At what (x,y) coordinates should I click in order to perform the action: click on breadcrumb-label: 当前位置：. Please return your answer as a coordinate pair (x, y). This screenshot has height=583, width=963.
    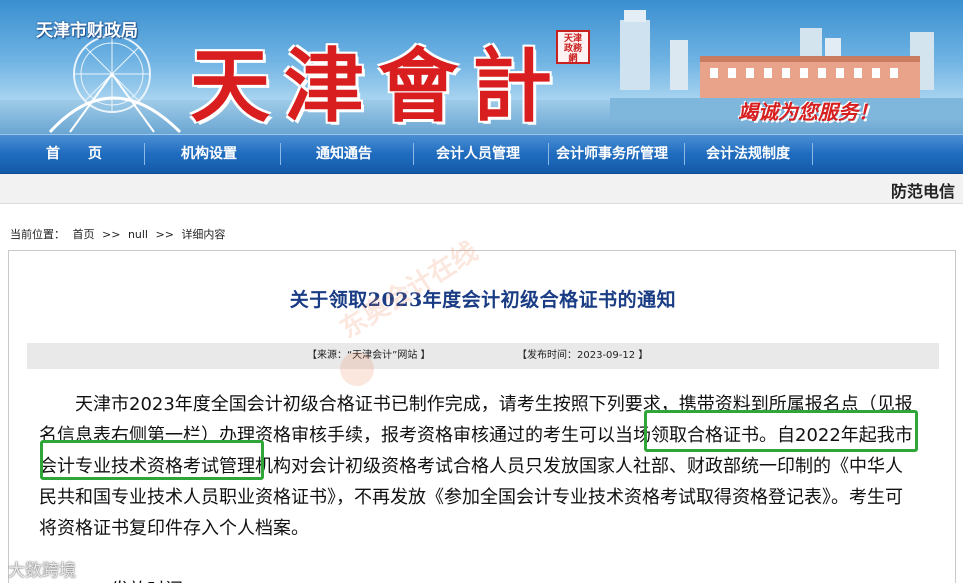
    Looking at the image, I should click on (37, 234).